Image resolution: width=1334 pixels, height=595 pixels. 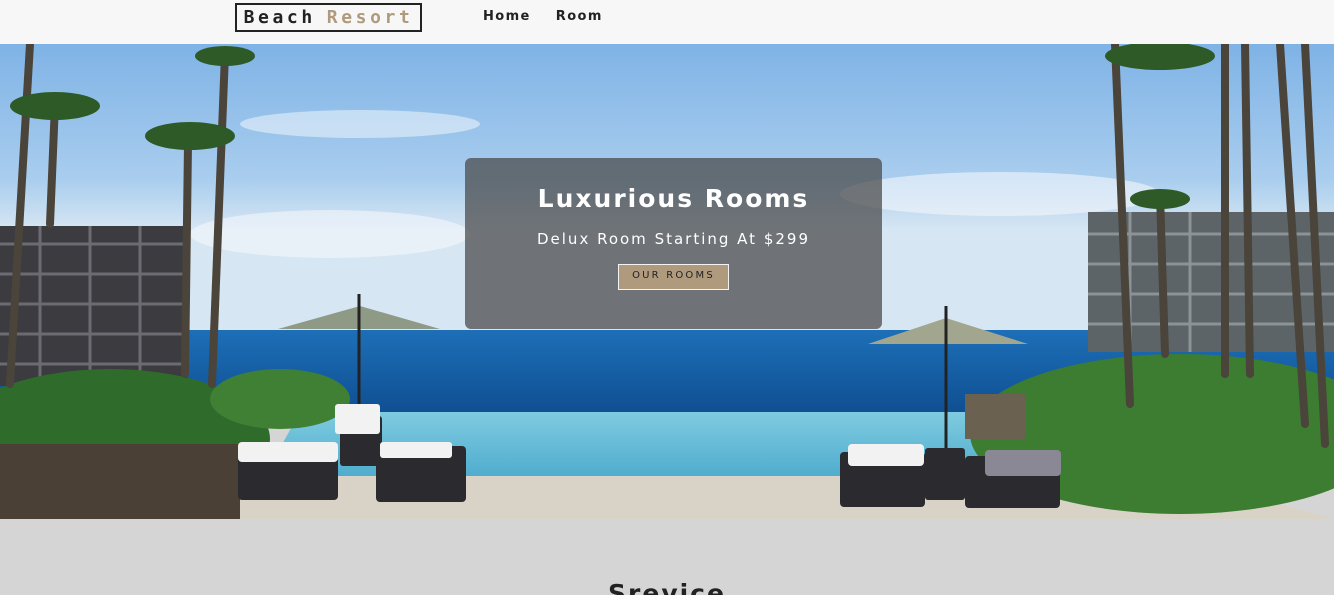 I want to click on hero-subtitle: Delux Room Starting At $299, so click(x=673, y=239).